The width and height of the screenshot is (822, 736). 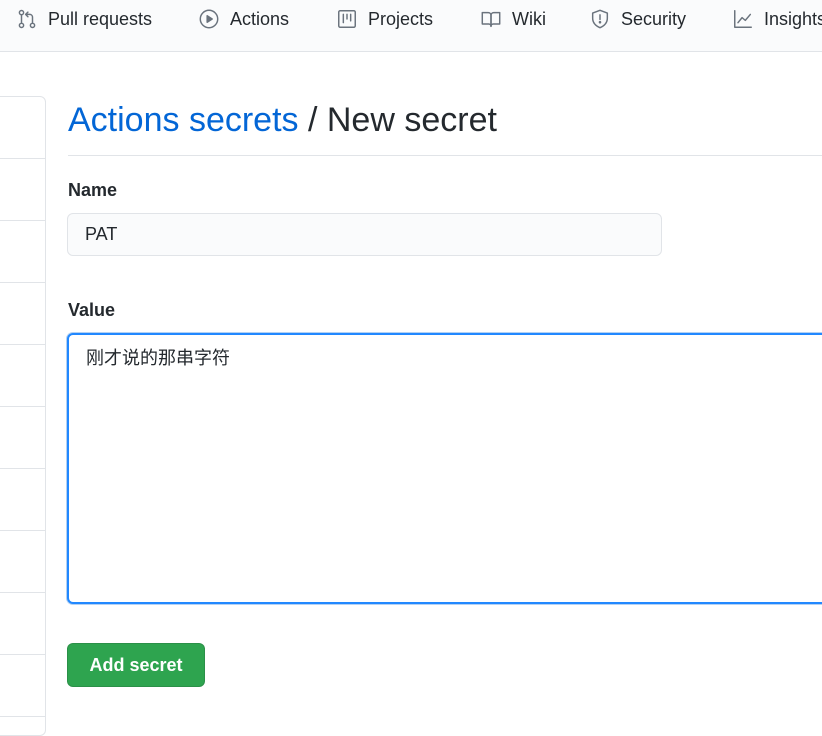 I want to click on nav-tab-pull-requests: Pull requests, so click(x=84, y=19).